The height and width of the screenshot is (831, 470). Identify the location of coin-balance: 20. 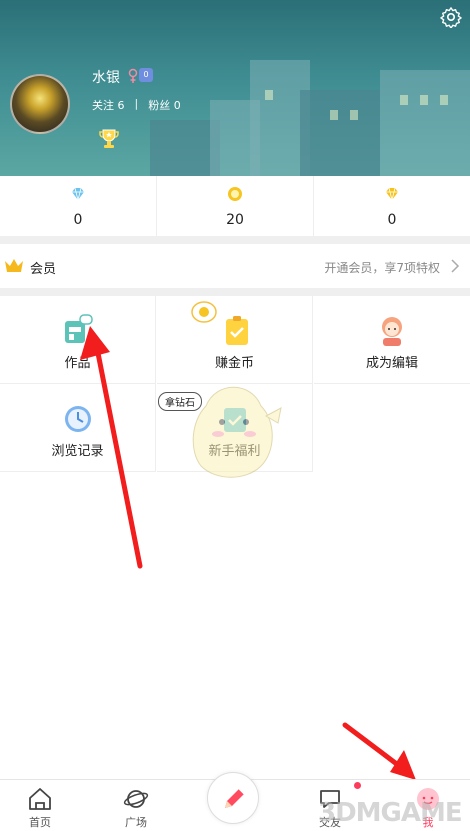
(234, 206).